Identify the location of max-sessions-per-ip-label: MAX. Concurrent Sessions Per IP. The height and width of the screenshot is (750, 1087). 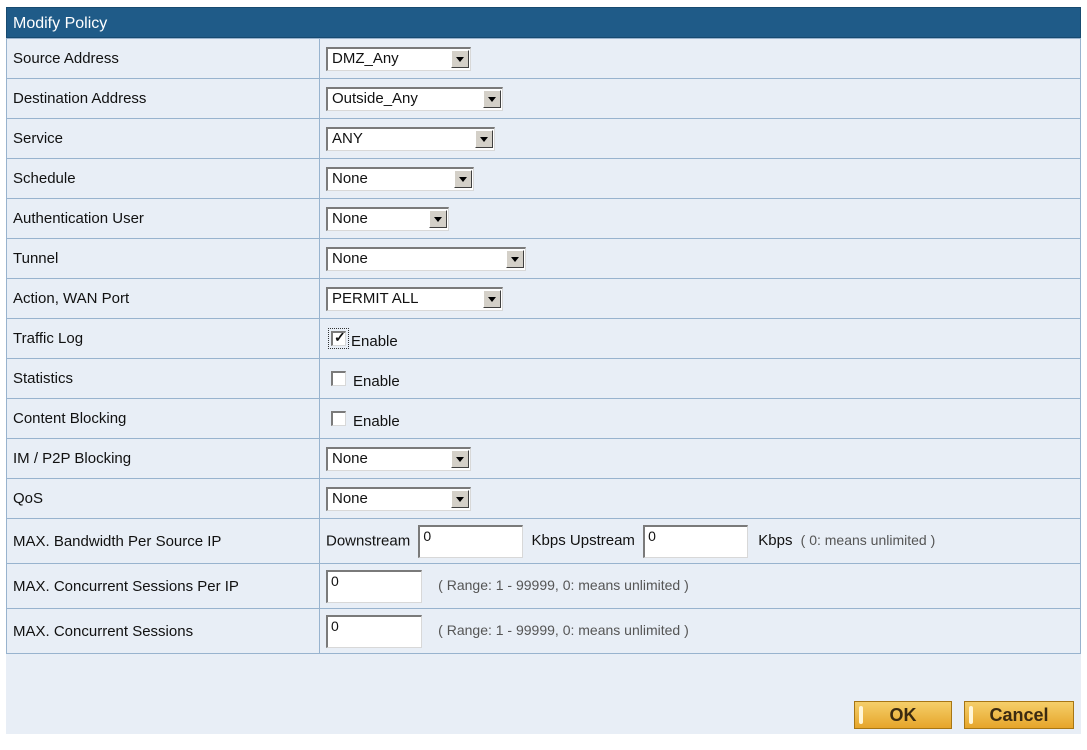
(163, 586).